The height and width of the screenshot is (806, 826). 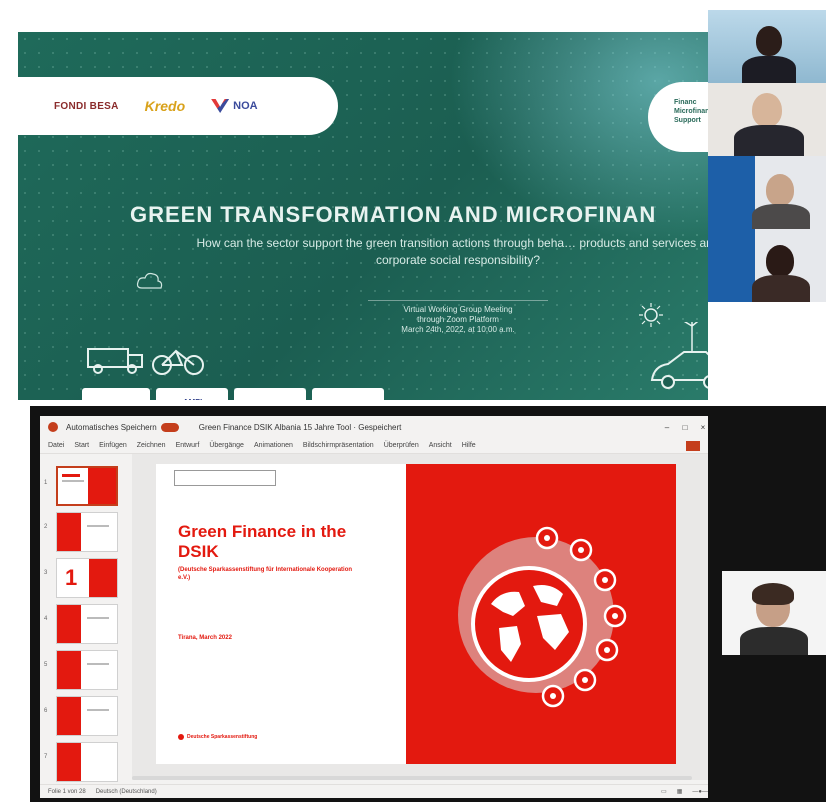 What do you see at coordinates (111, 427) in the screenshot?
I see `autosave-label: Automatisches Speichern` at bounding box center [111, 427].